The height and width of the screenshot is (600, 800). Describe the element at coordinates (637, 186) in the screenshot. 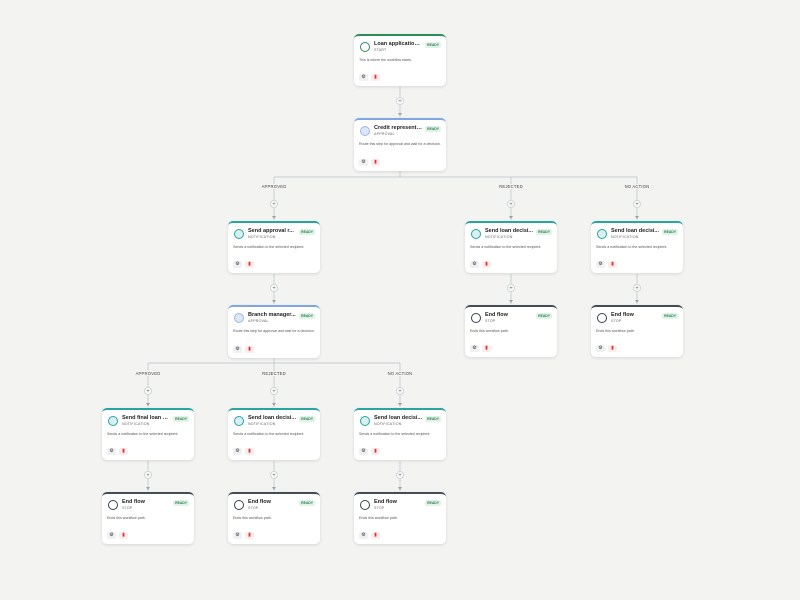

I see `branch-label-no-action: NO ACTION` at that location.